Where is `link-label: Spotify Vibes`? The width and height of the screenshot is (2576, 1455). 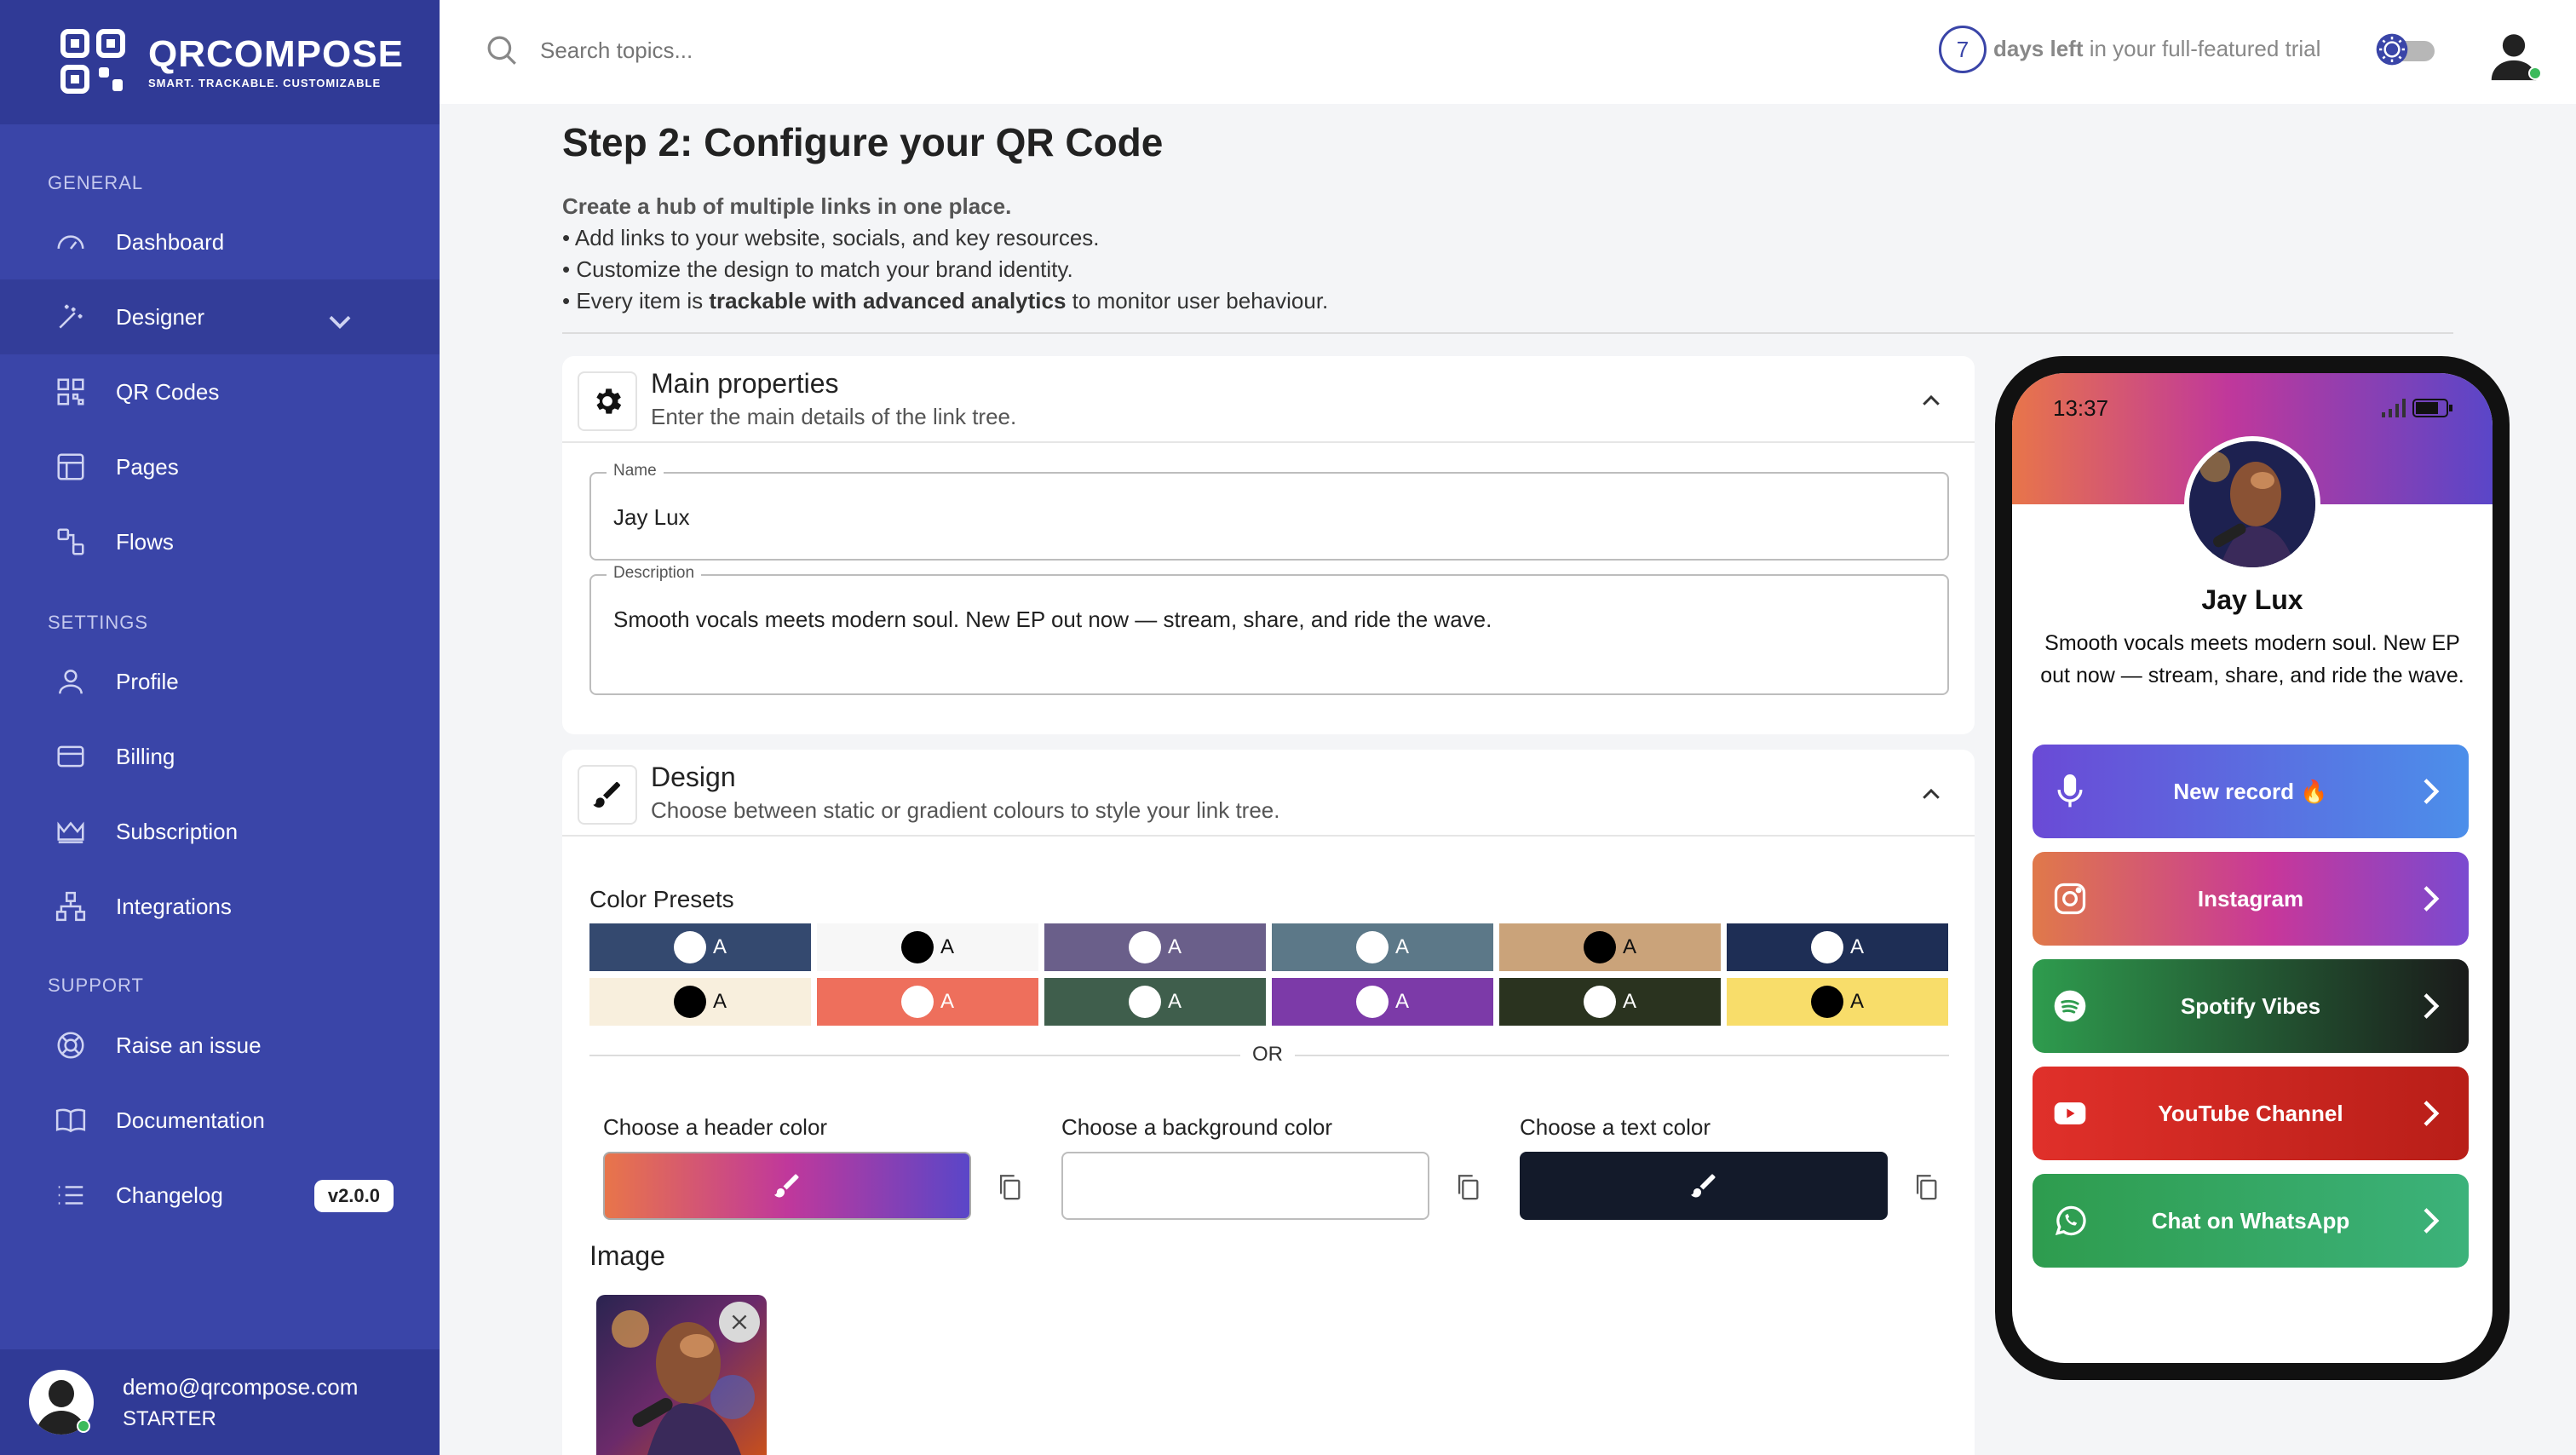
link-label: Spotify Vibes is located at coordinates (2251, 1005).